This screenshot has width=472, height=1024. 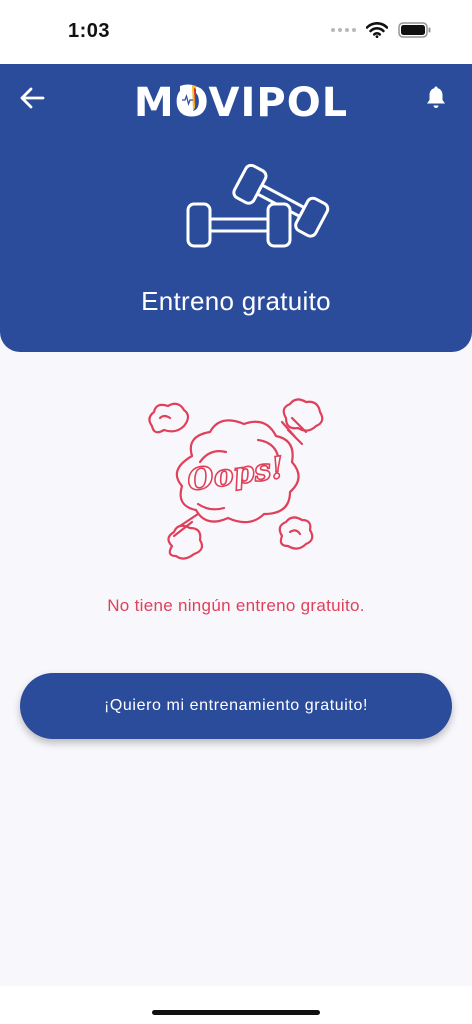 I want to click on cellular-signal-icon, so click(x=343, y=30).